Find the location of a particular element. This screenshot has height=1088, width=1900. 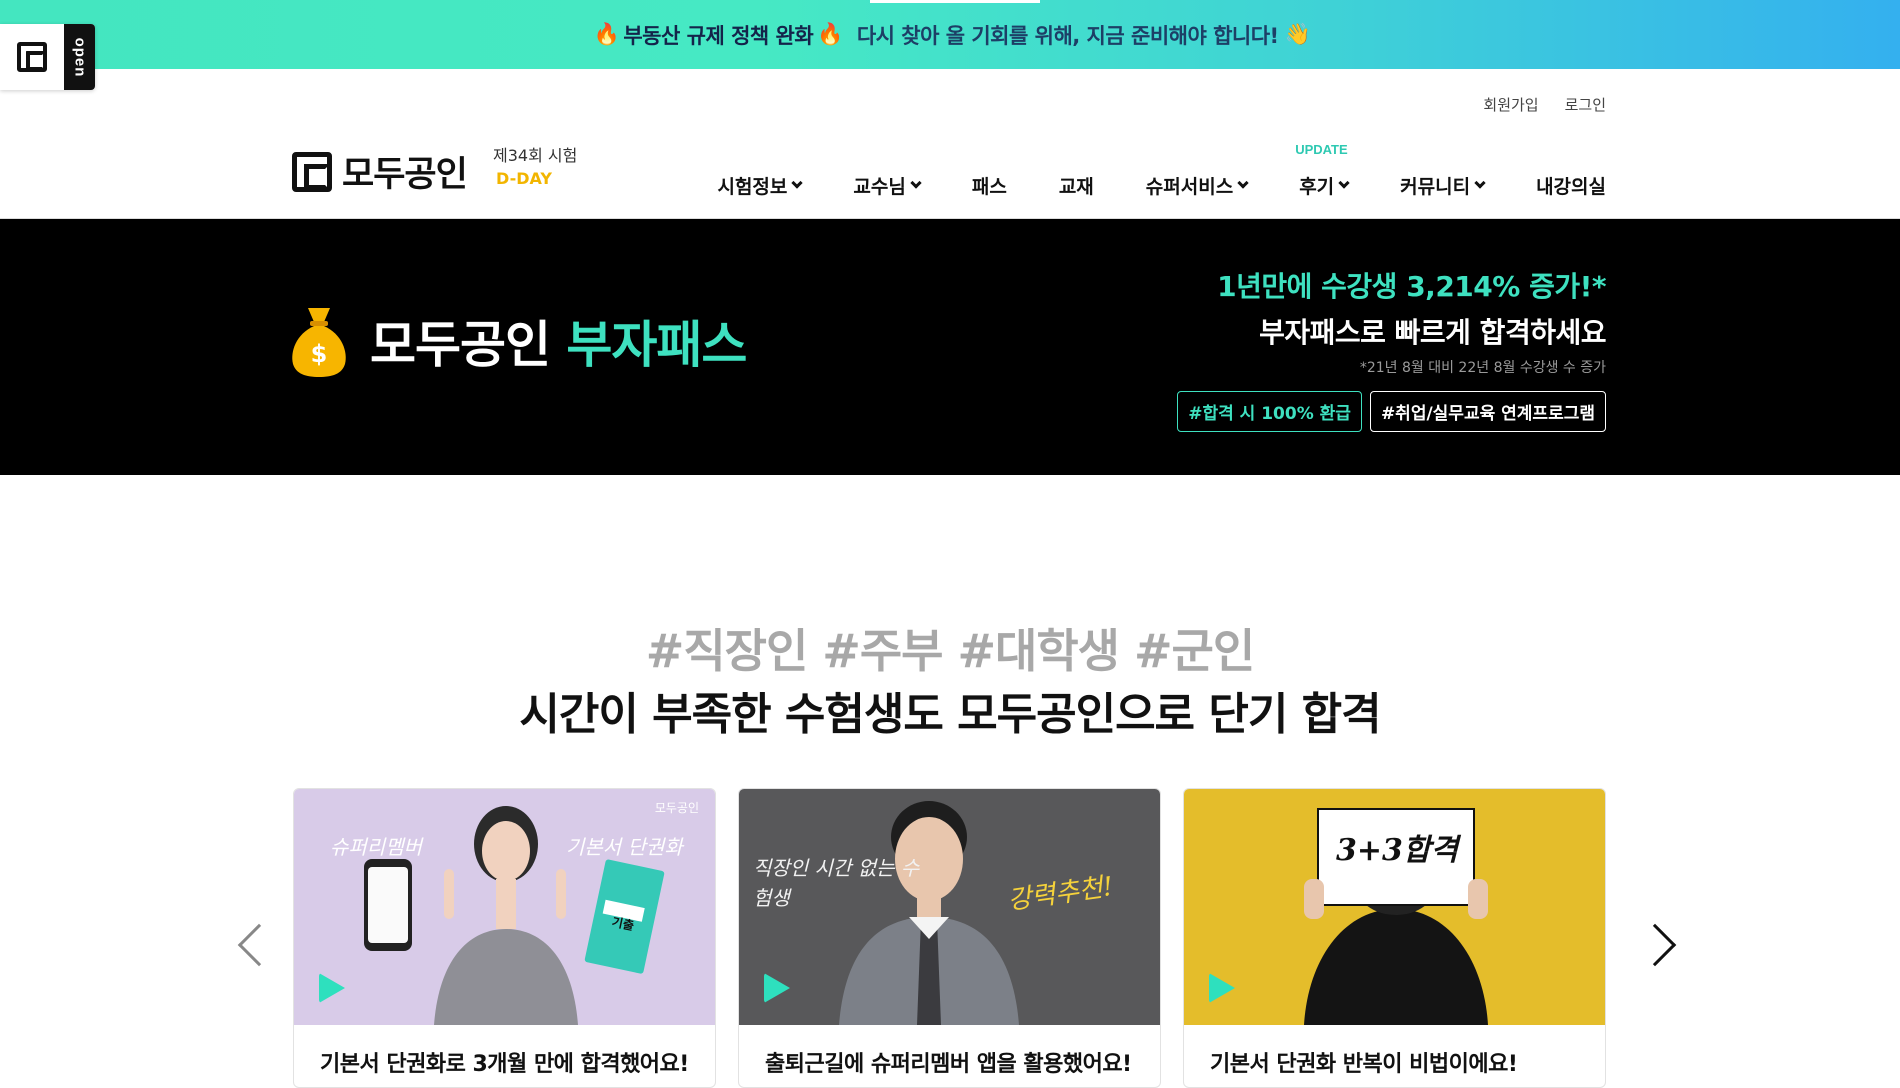

nav-label: 후기 is located at coordinates (1317, 187).